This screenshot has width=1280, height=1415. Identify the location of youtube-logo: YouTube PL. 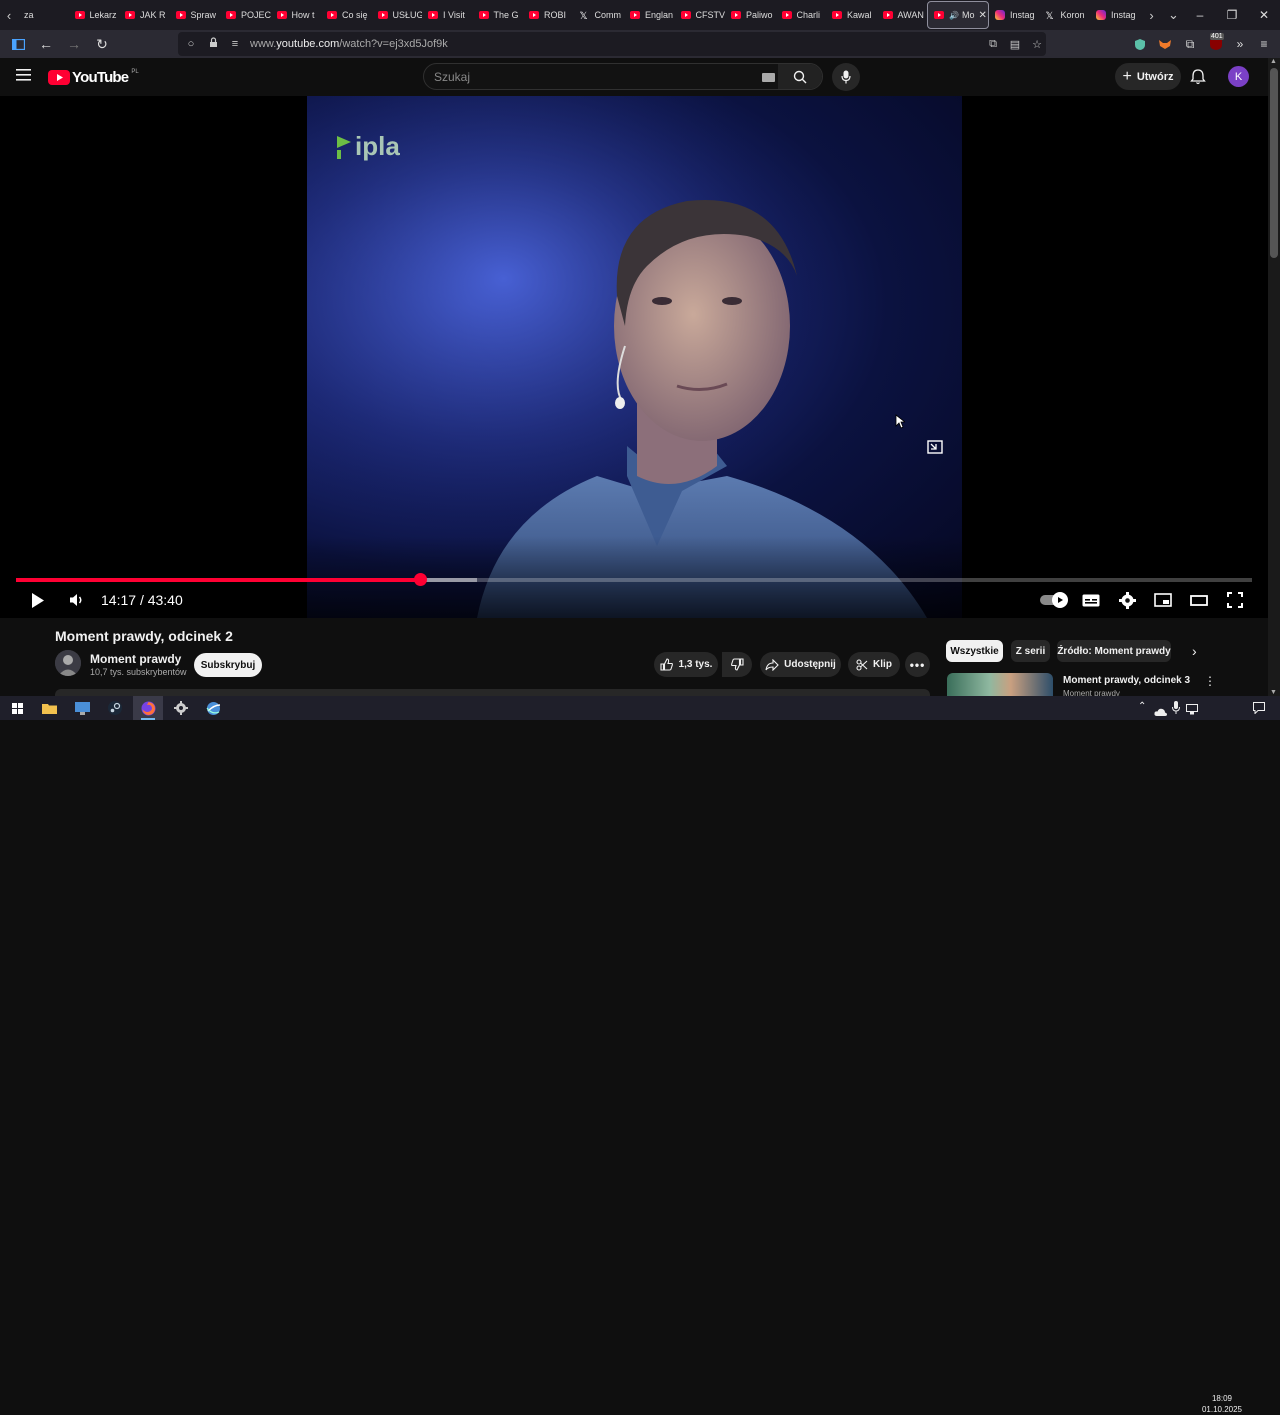
(93, 77).